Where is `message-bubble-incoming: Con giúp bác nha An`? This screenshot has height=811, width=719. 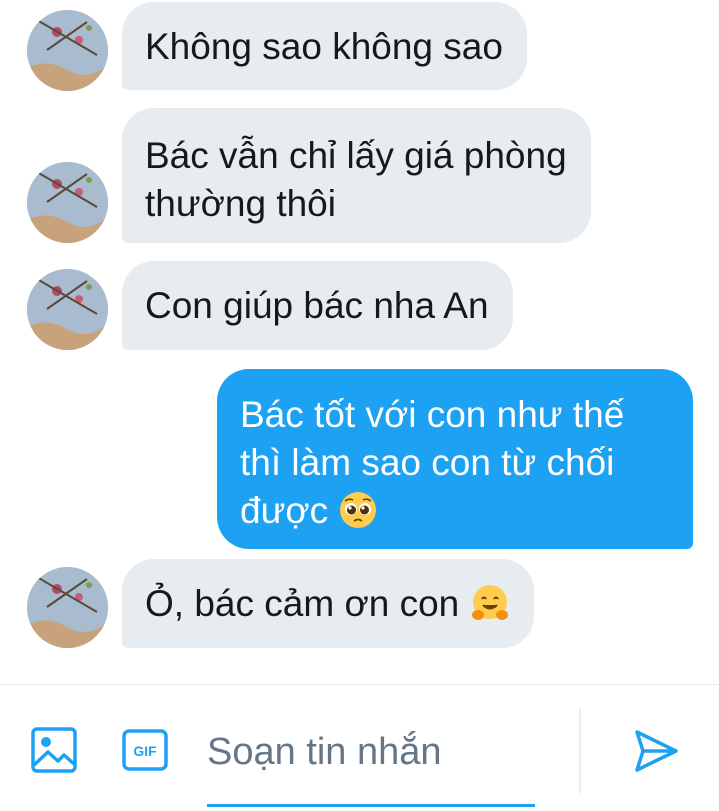 message-bubble-incoming: Con giúp bác nha An is located at coordinates (317, 305).